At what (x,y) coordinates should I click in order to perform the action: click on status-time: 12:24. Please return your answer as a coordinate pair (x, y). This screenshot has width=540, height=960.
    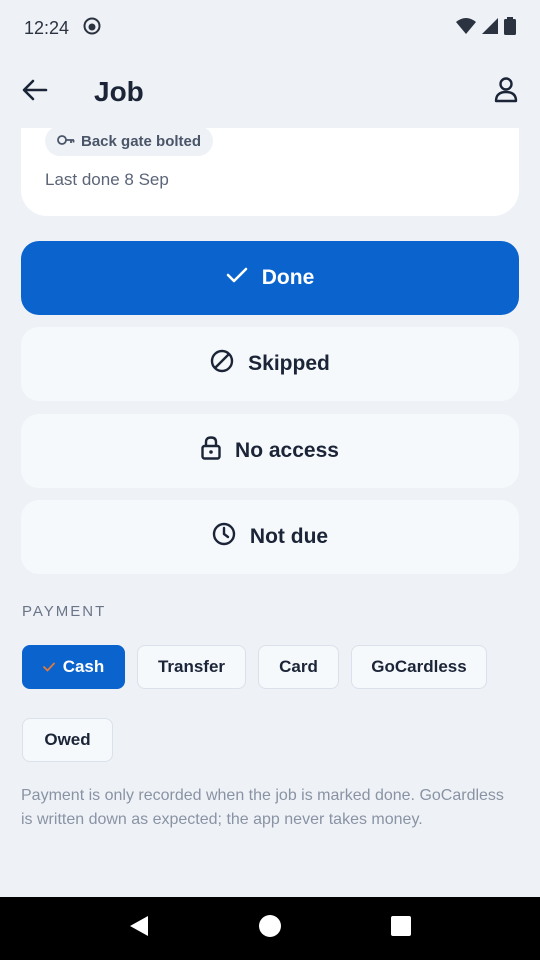
    Looking at the image, I should click on (47, 27).